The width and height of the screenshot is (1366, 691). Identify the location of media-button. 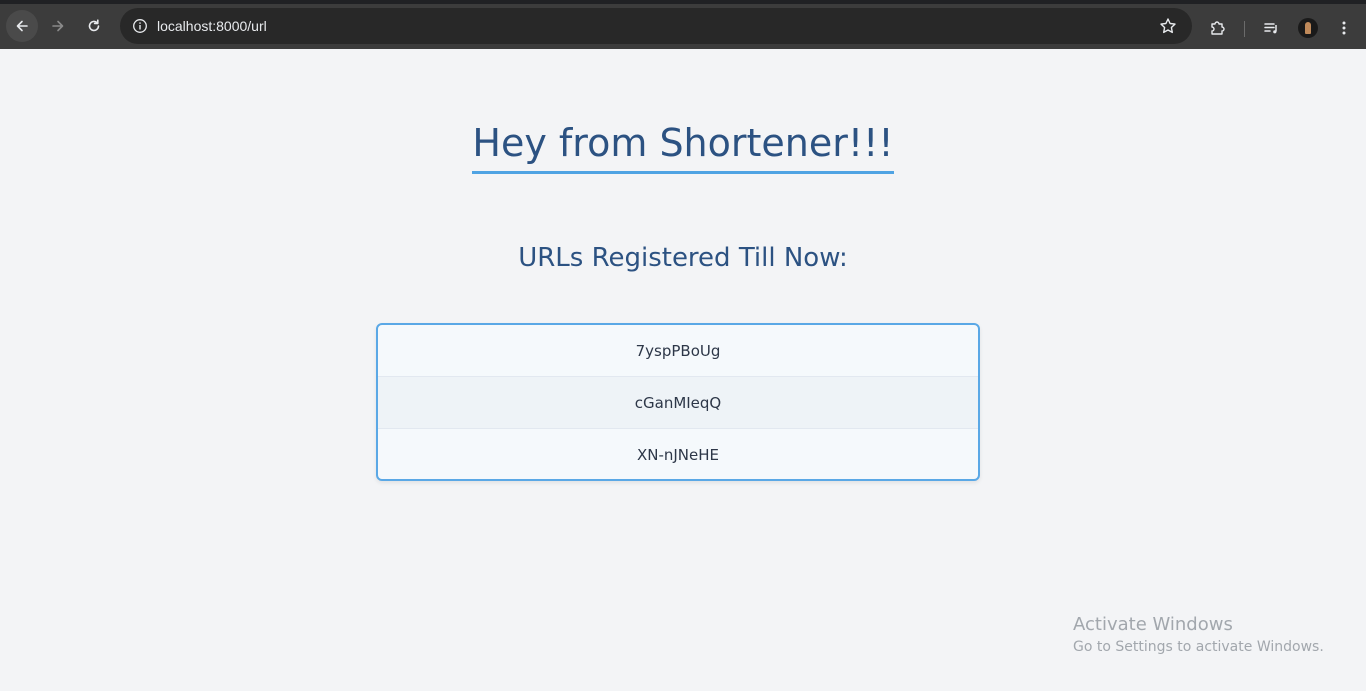
(1271, 28).